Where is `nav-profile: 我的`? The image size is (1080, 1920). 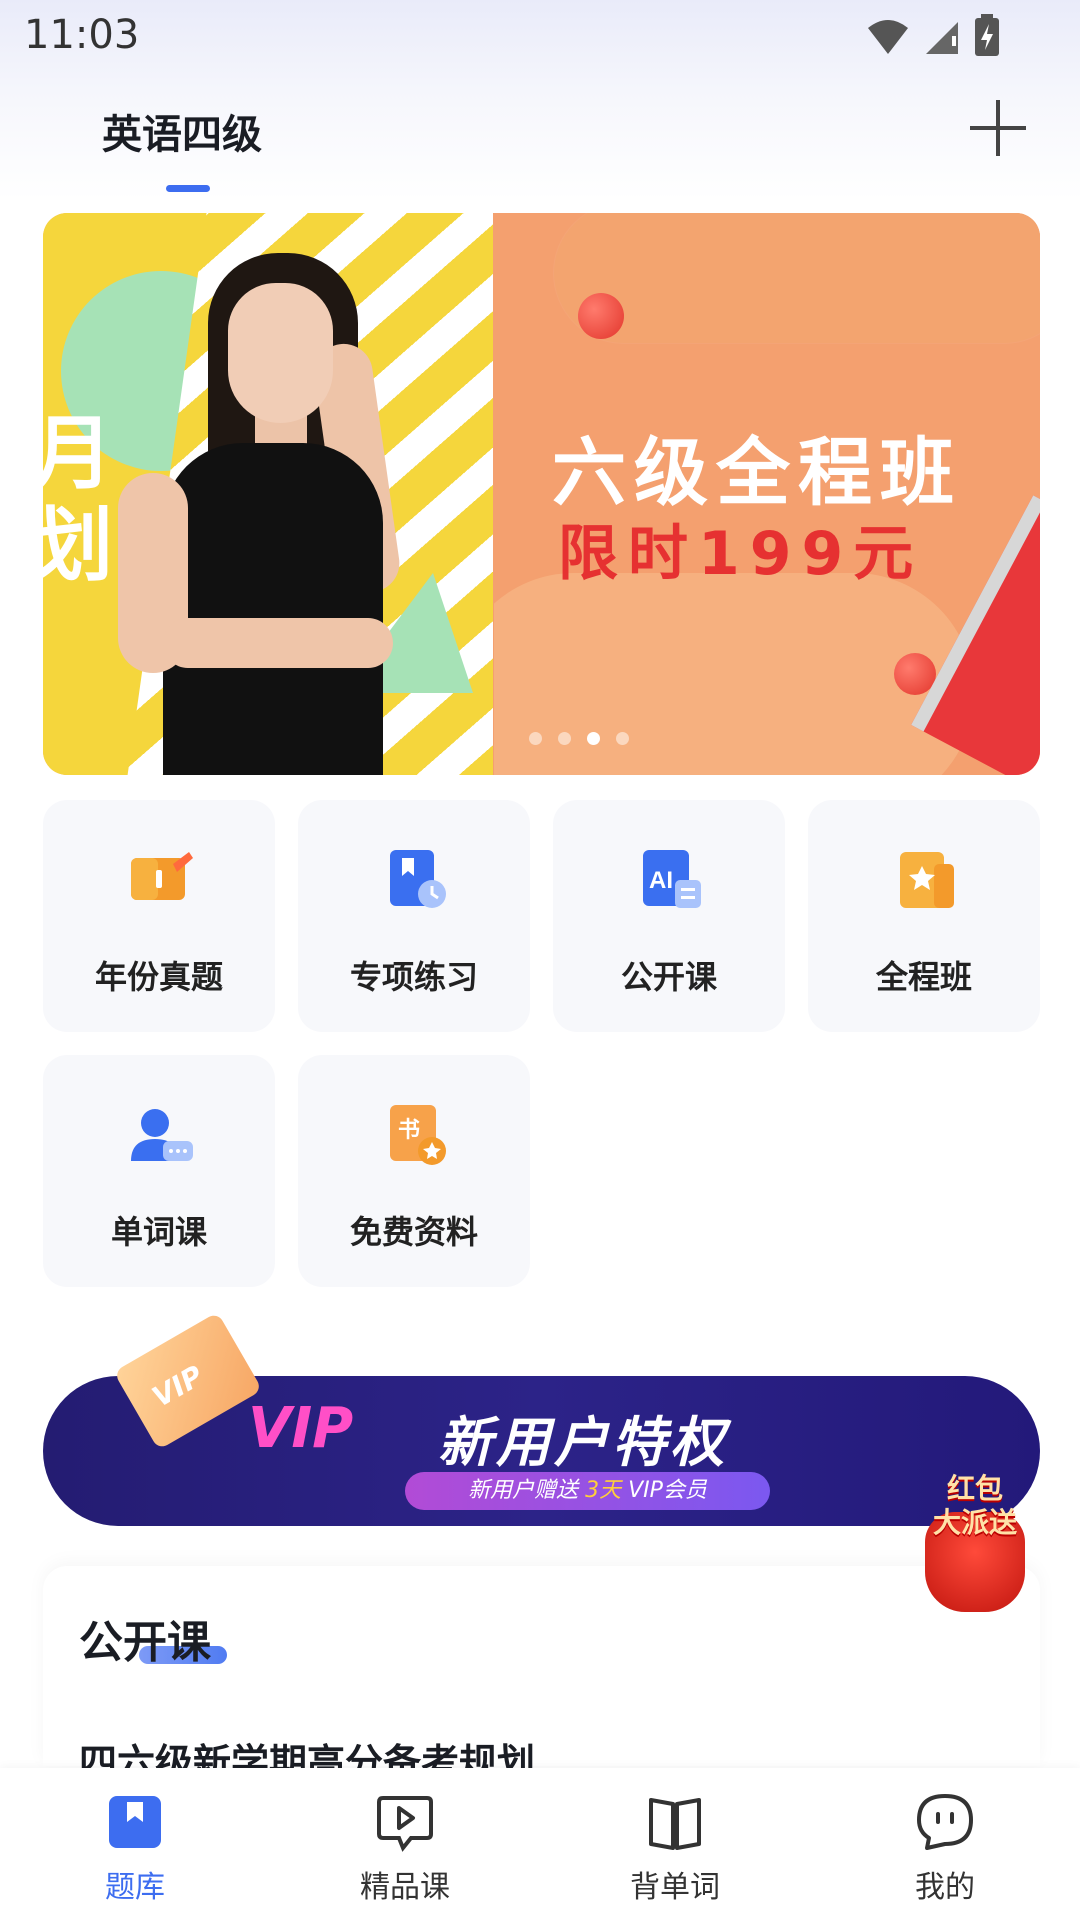
nav-profile: 我的 is located at coordinates (945, 1844).